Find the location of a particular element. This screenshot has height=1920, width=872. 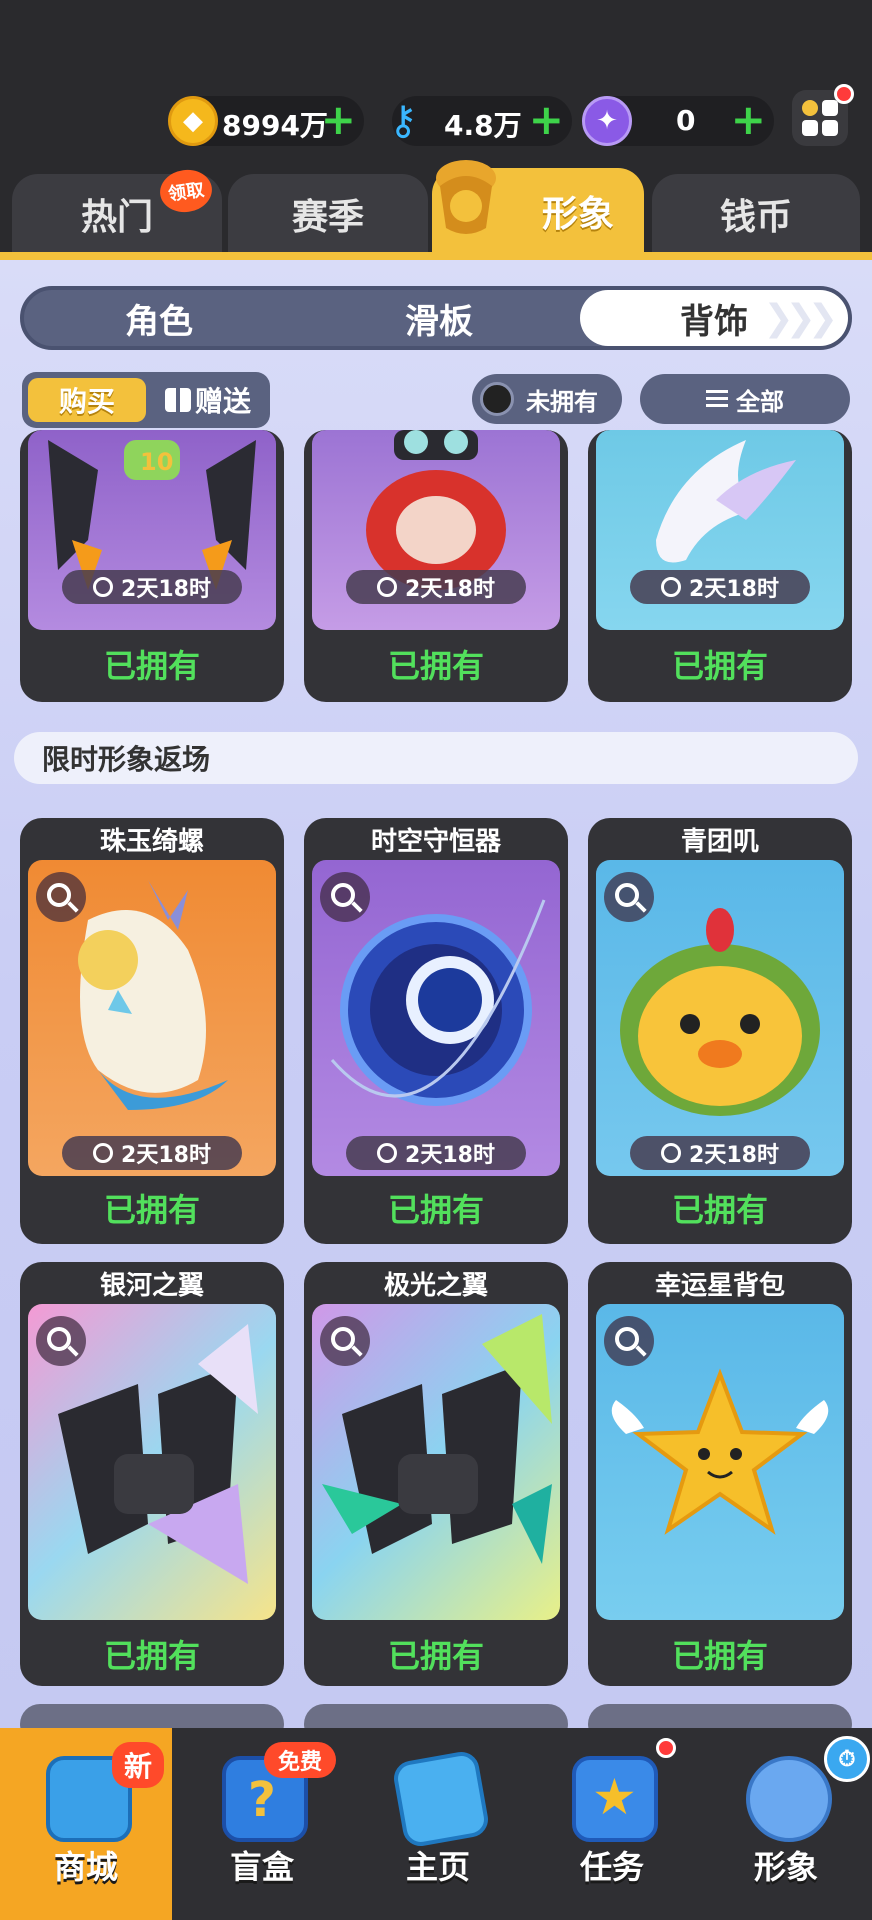

gift-label: 赠送 is located at coordinates (222, 401).